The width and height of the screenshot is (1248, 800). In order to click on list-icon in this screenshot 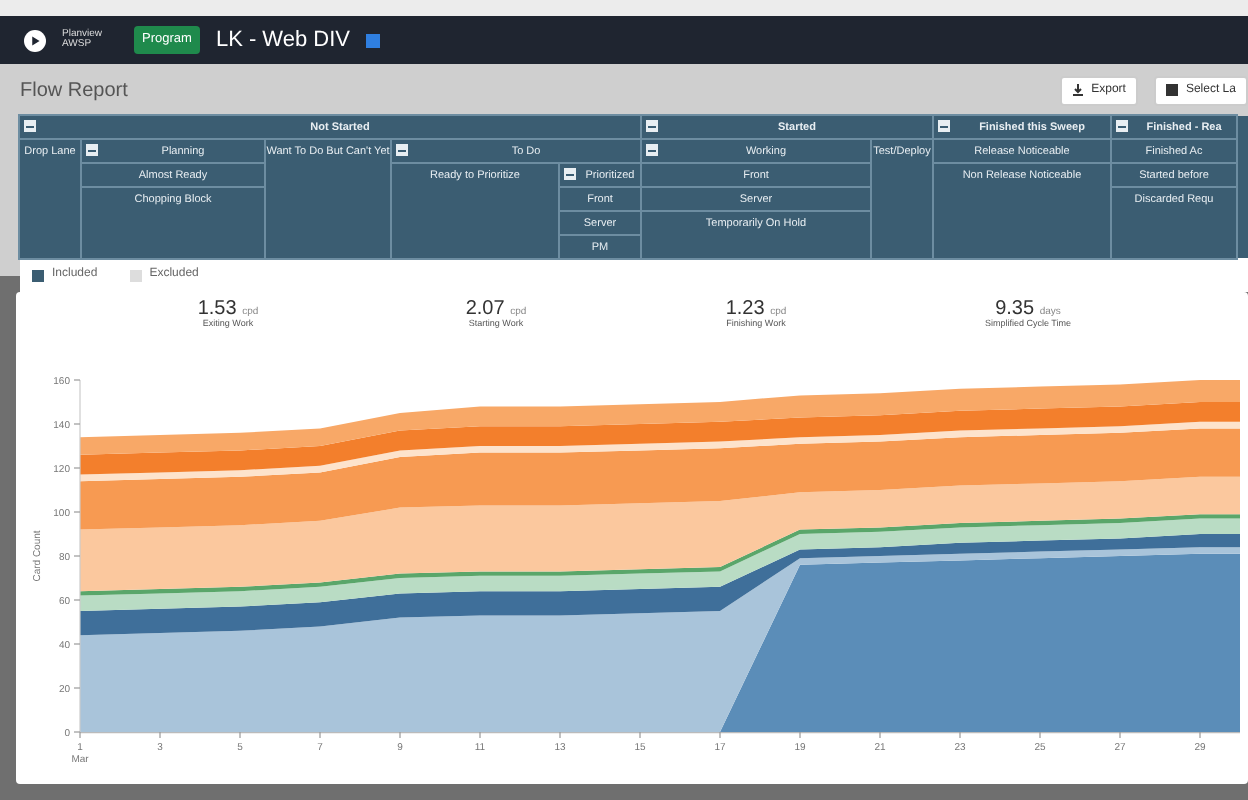, I will do `click(1171, 90)`.